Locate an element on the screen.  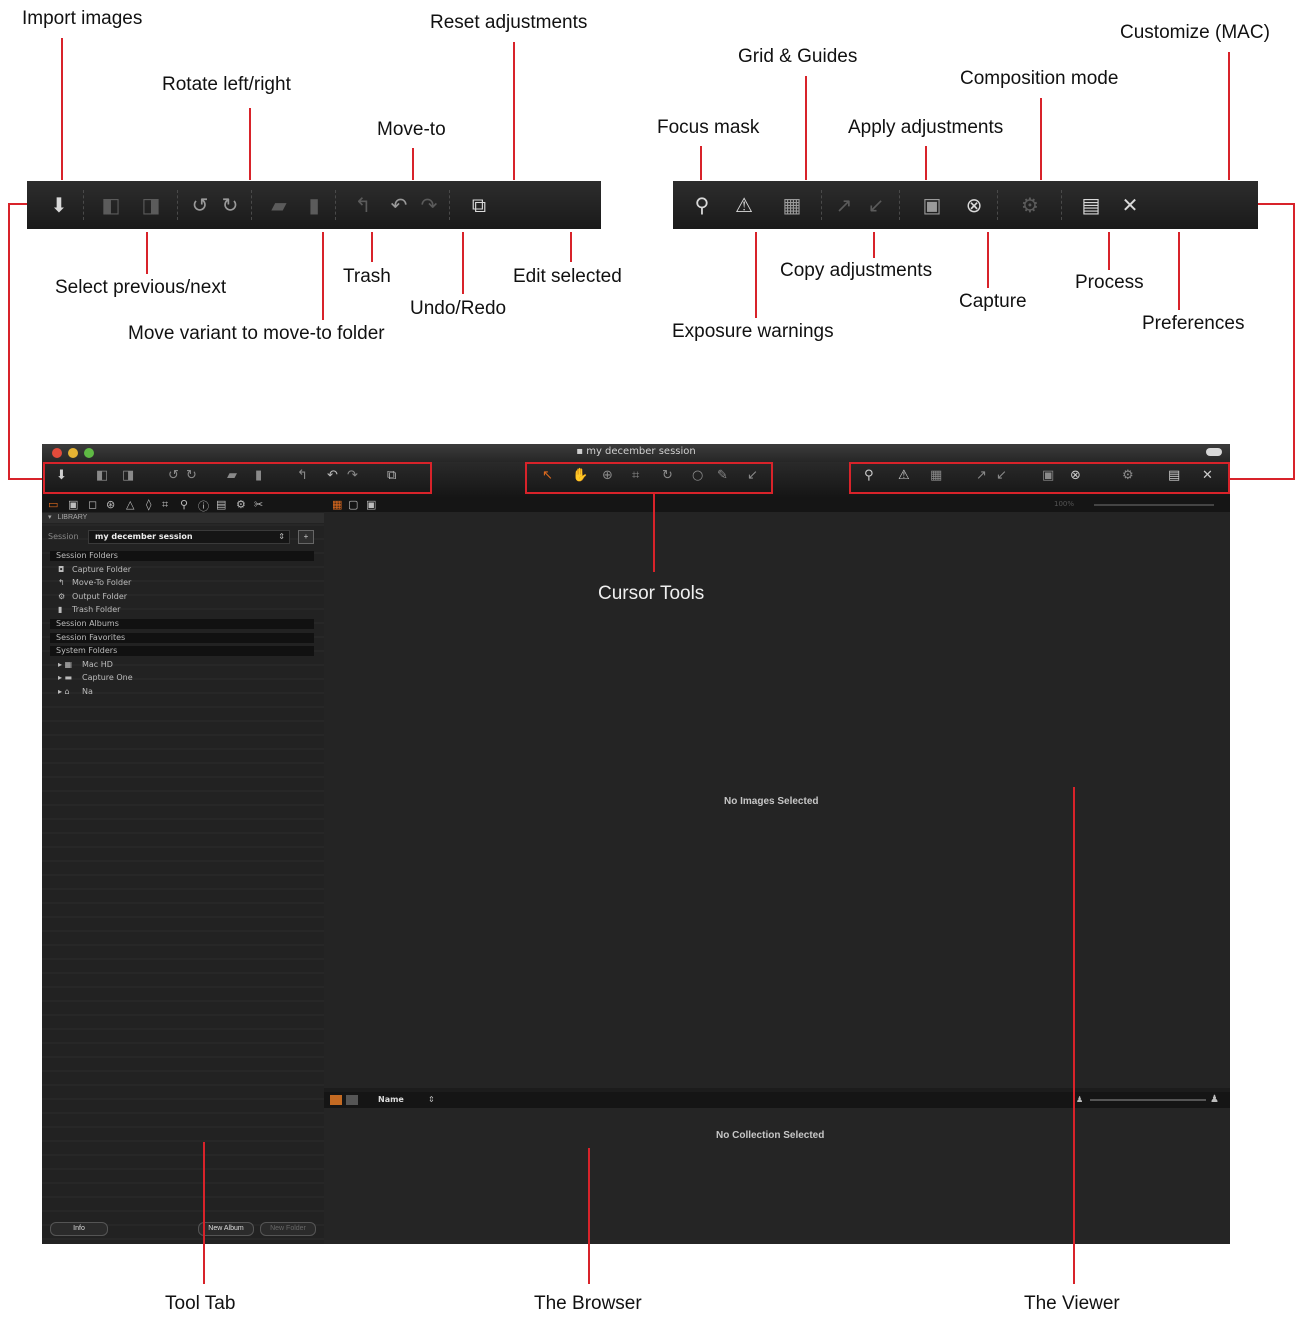
callout-composition-mode: Composition mode is located at coordinates (1039, 78).